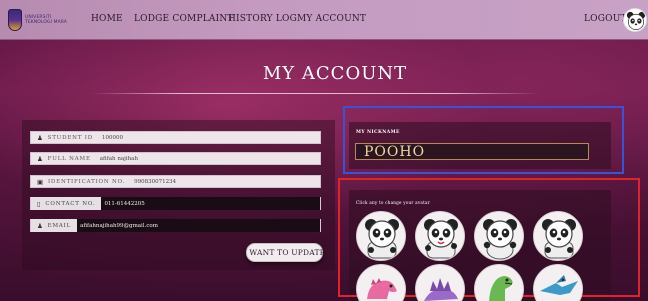 The height and width of the screenshot is (301, 648). Describe the element at coordinates (107, 19) in the screenshot. I see `nav-home-link: HOME` at that location.